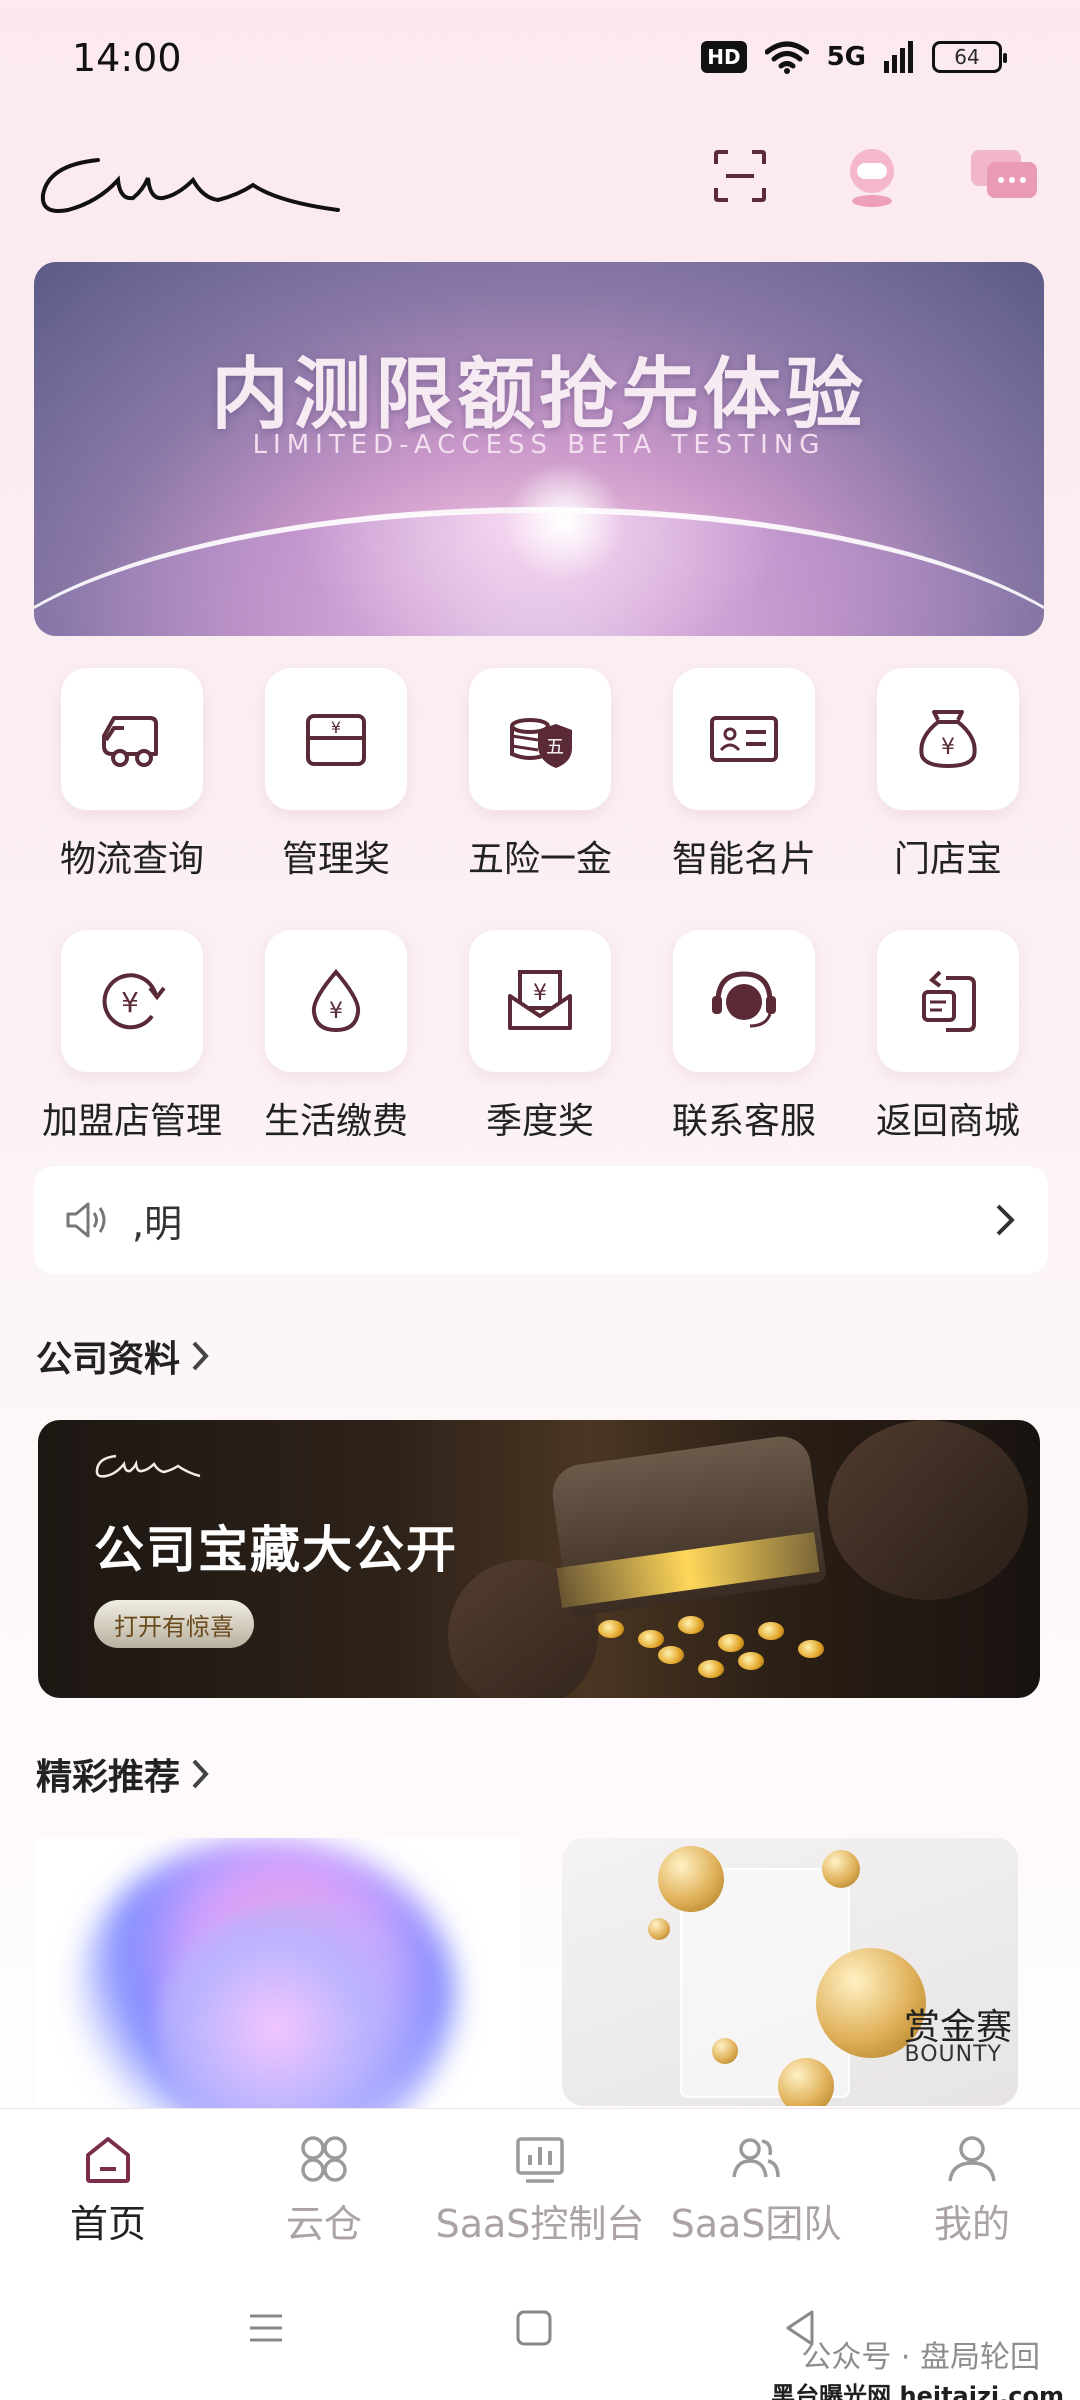  Describe the element at coordinates (276, 1550) in the screenshot. I see `company-banner-title: 公司宝藏大公开` at that location.